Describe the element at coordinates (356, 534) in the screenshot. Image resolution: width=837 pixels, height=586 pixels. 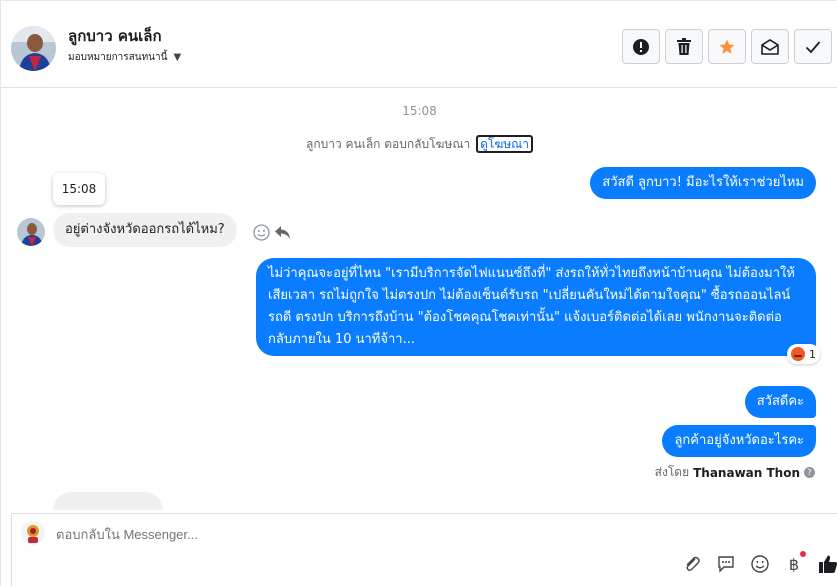
I see `reply-input` at that location.